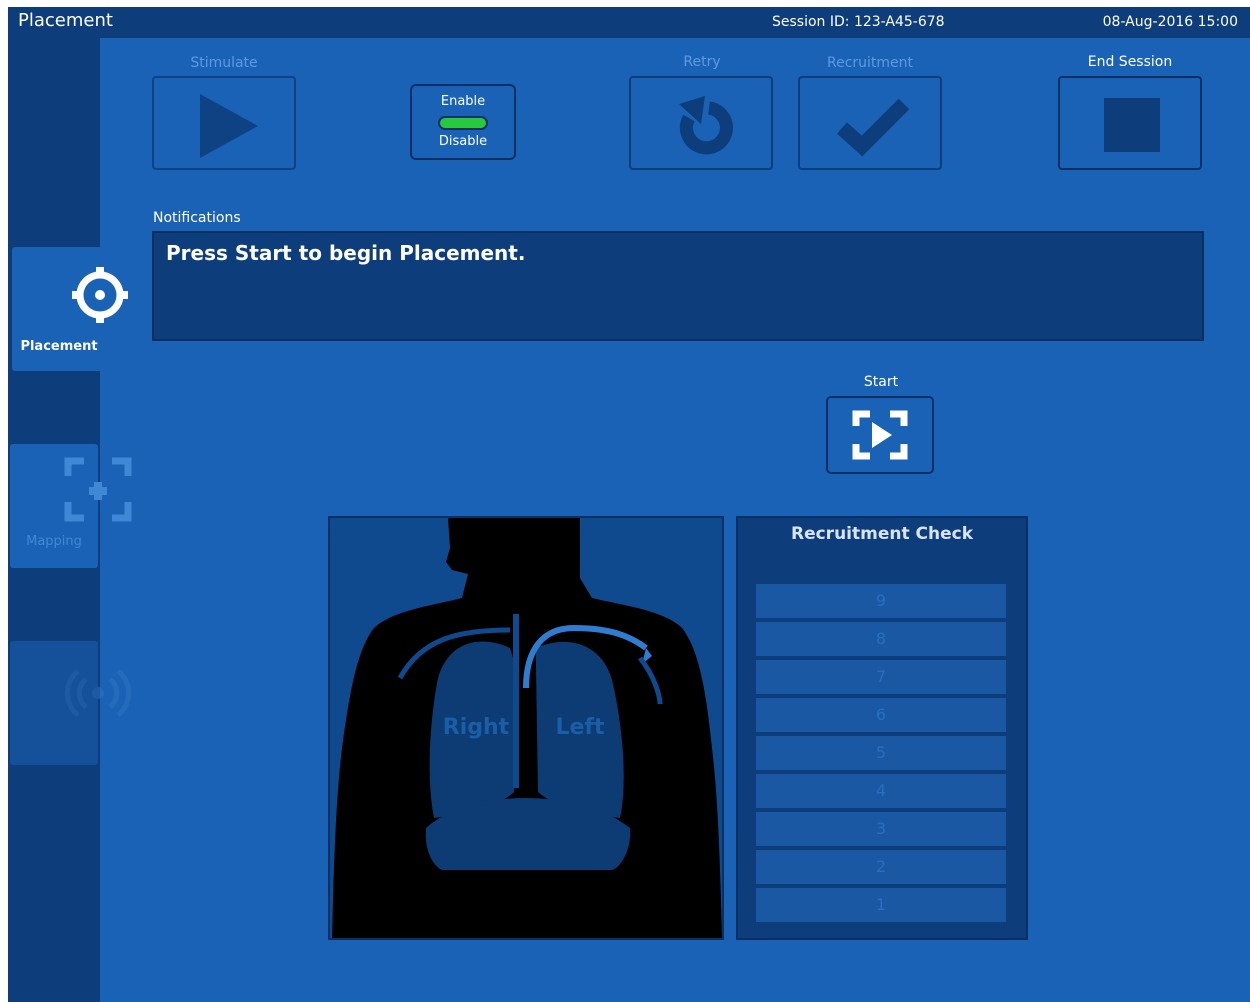  Describe the element at coordinates (702, 62) in the screenshot. I see `retry-label: Retry` at that location.